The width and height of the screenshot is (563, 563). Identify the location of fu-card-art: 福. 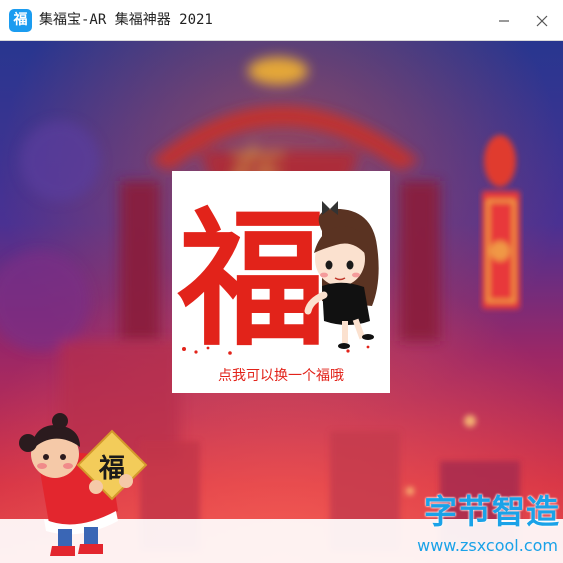
(278, 279).